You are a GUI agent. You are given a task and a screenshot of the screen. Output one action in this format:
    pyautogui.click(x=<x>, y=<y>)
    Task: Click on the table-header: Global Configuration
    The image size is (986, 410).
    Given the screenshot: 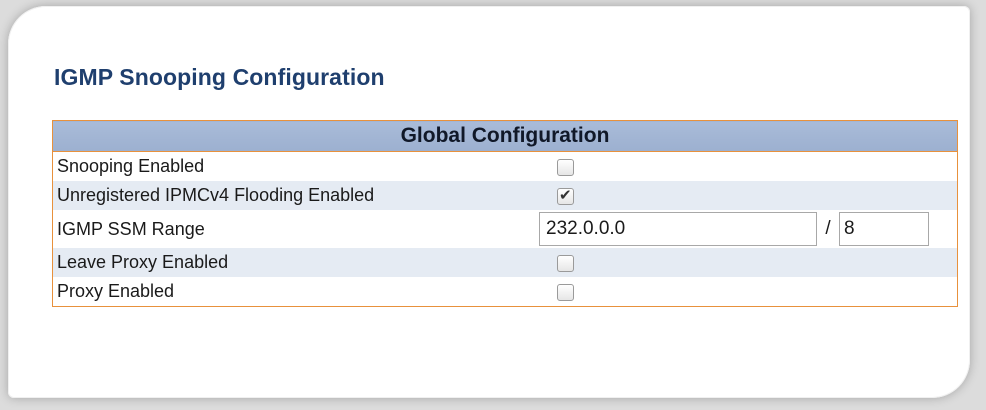 What is the action you would take?
    pyautogui.click(x=505, y=136)
    